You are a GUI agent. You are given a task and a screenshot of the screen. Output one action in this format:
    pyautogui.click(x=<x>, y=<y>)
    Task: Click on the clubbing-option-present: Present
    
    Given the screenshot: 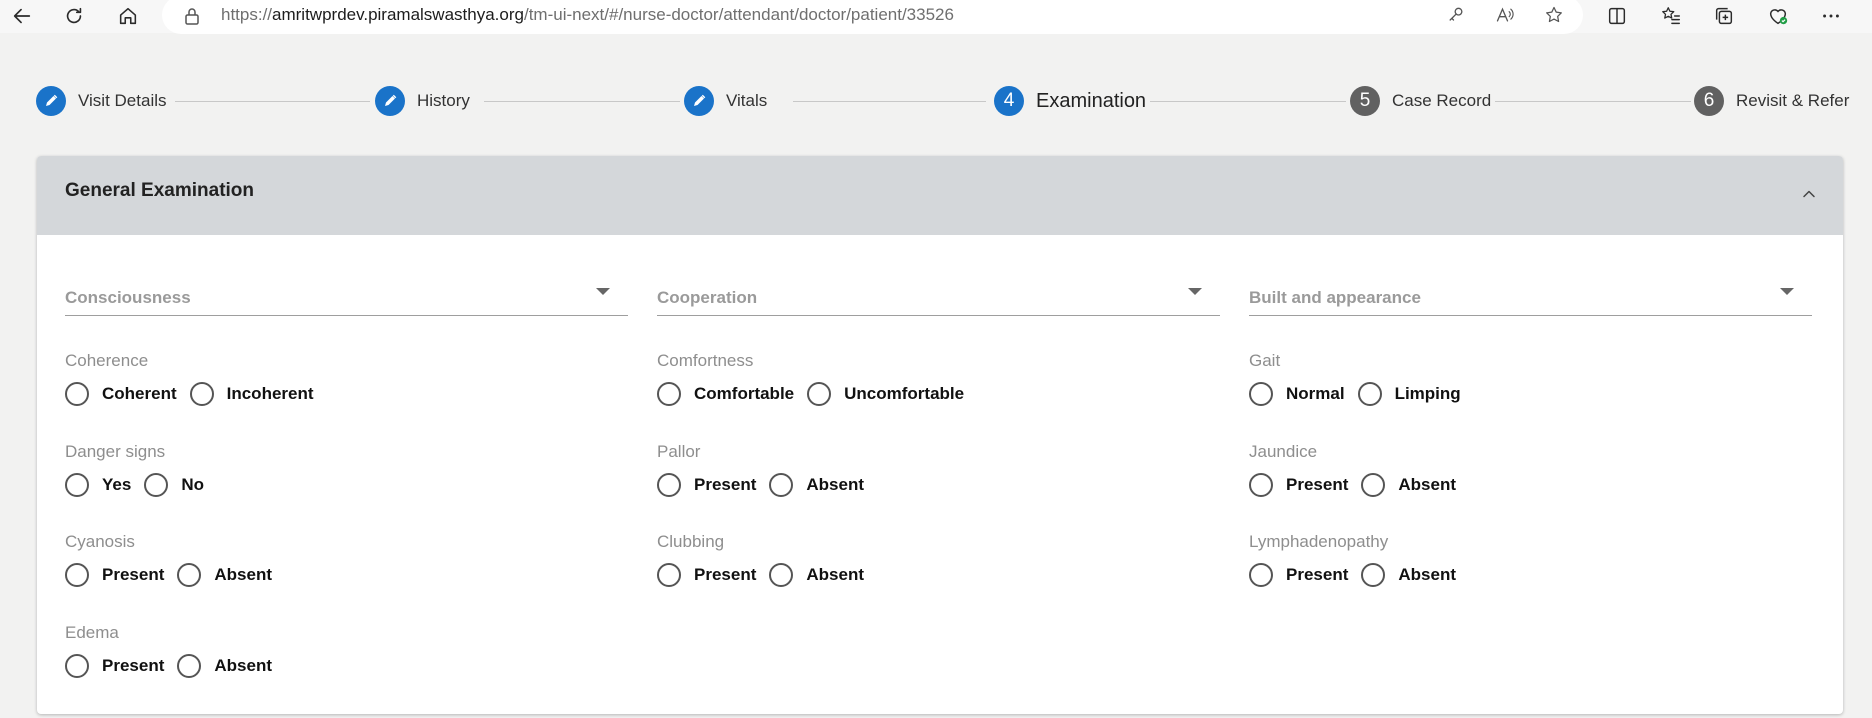 What is the action you would take?
    pyautogui.click(x=706, y=575)
    